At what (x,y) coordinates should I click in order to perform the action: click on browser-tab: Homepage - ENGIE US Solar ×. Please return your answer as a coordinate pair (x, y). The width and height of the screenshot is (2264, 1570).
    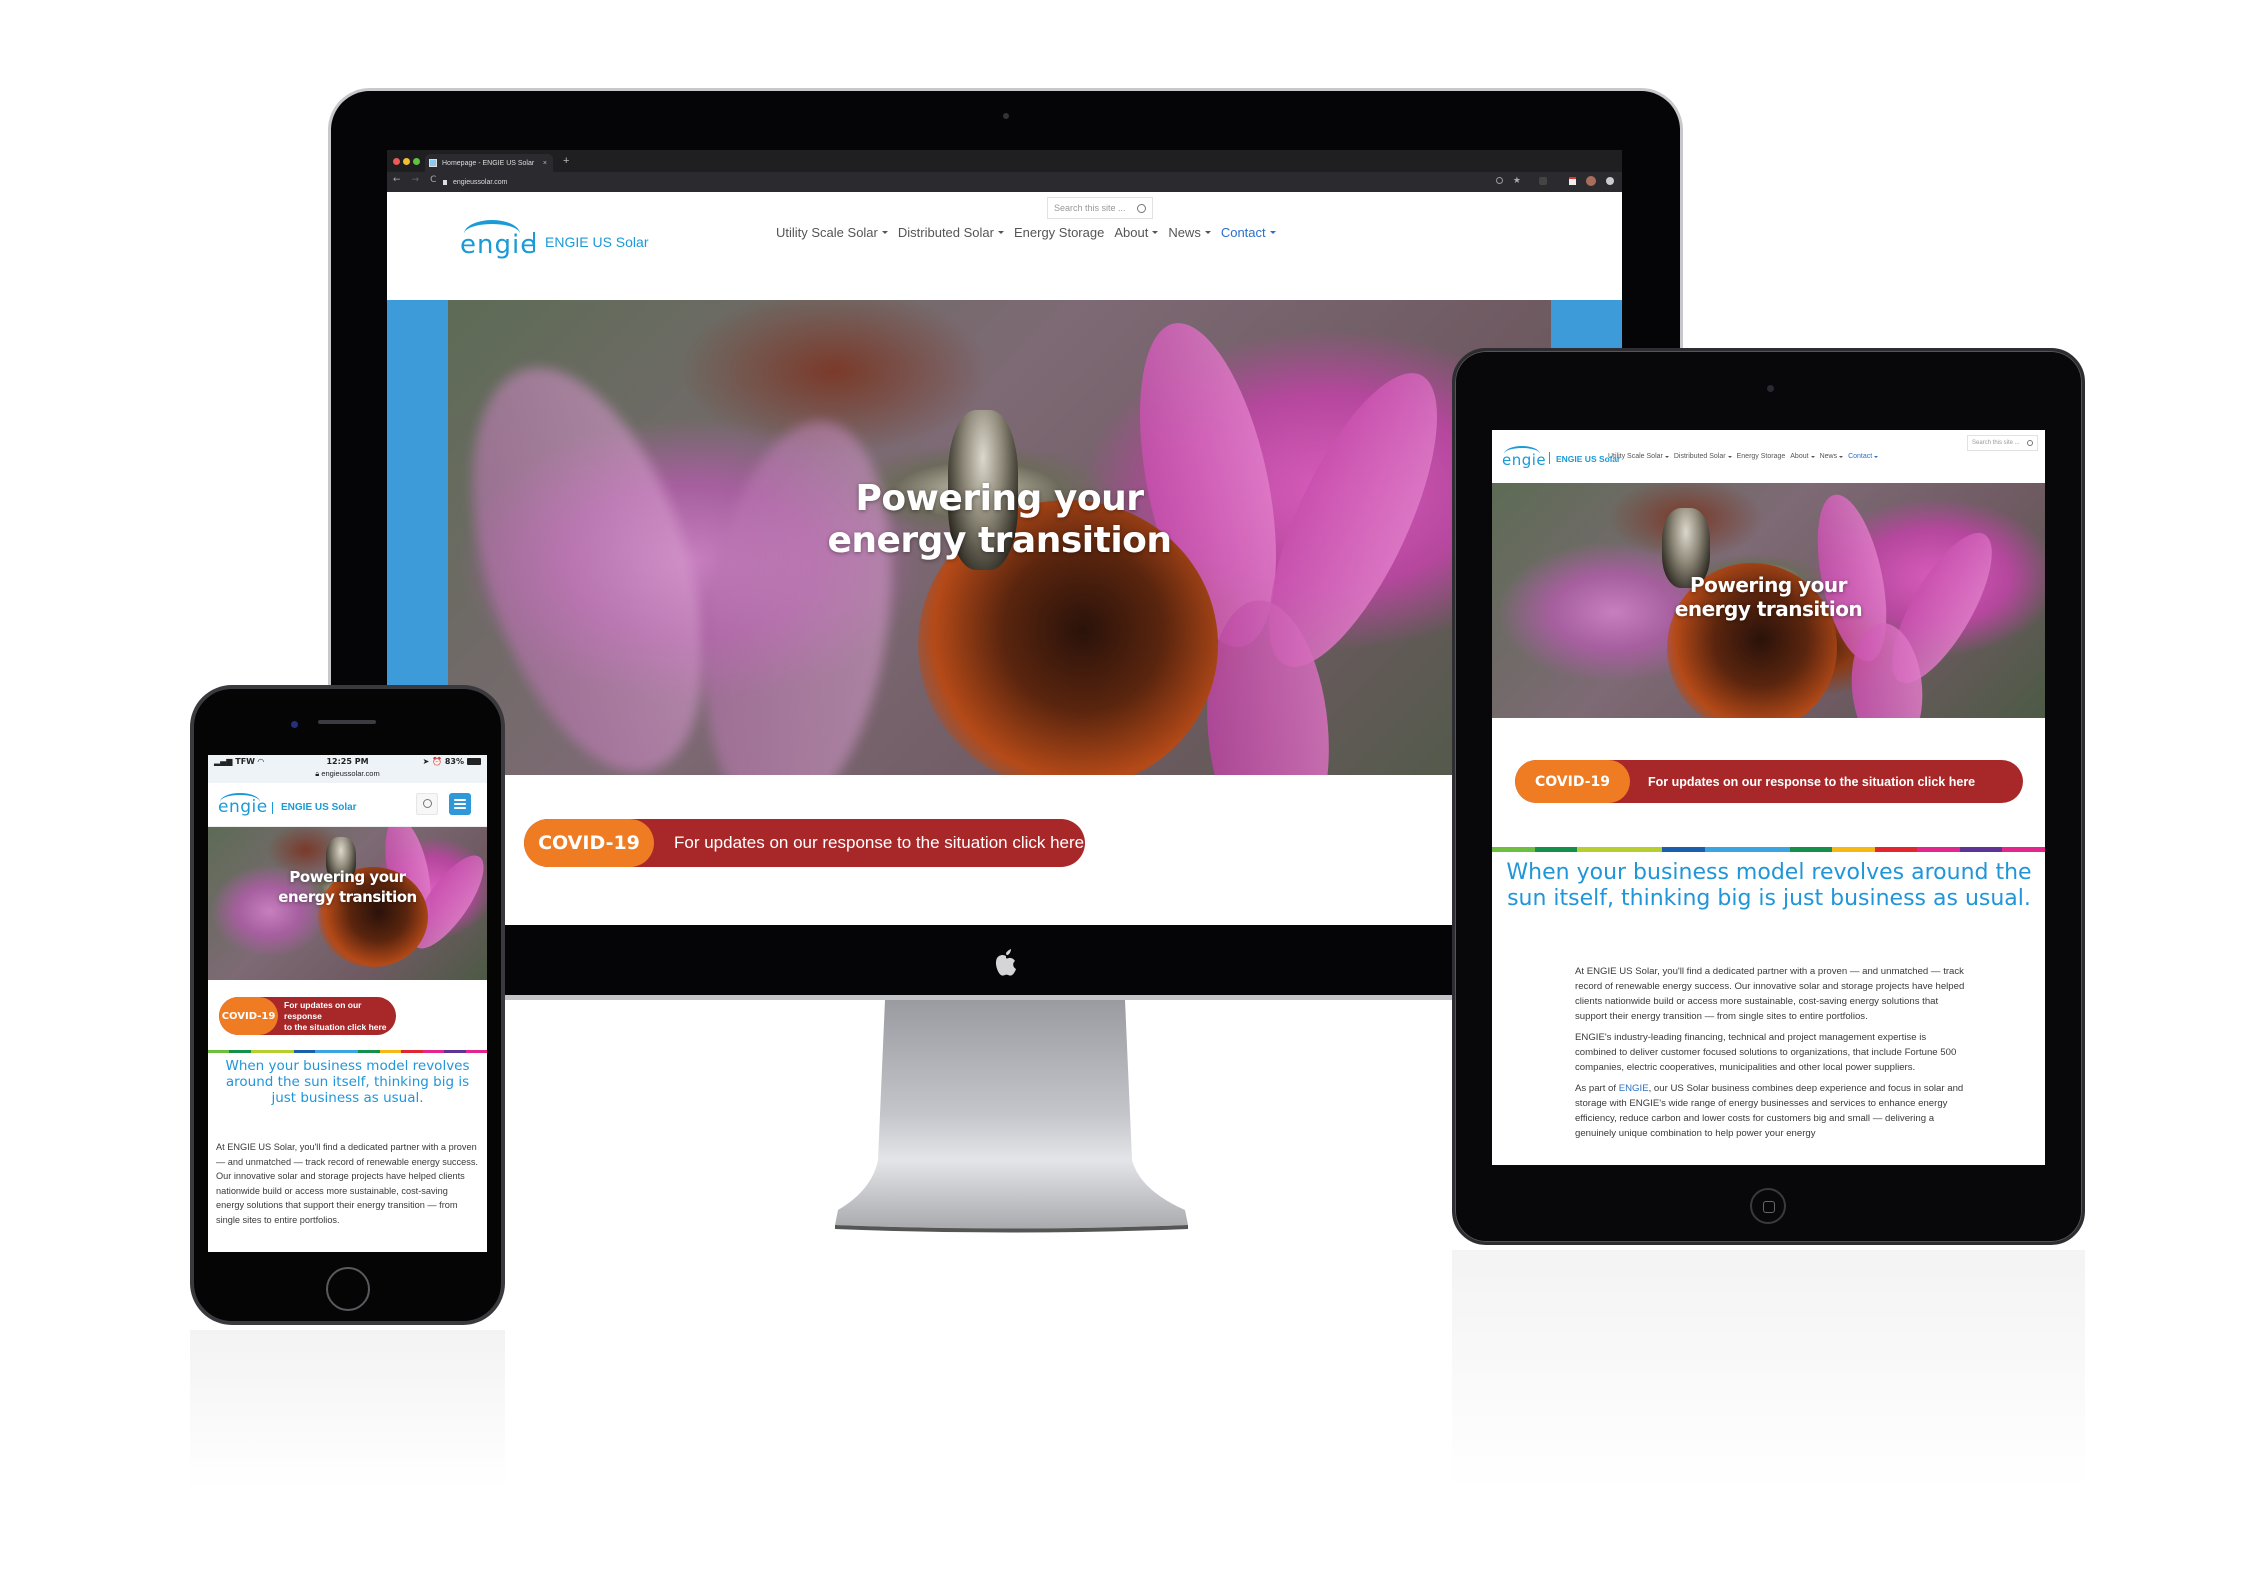
    Looking at the image, I should click on (489, 163).